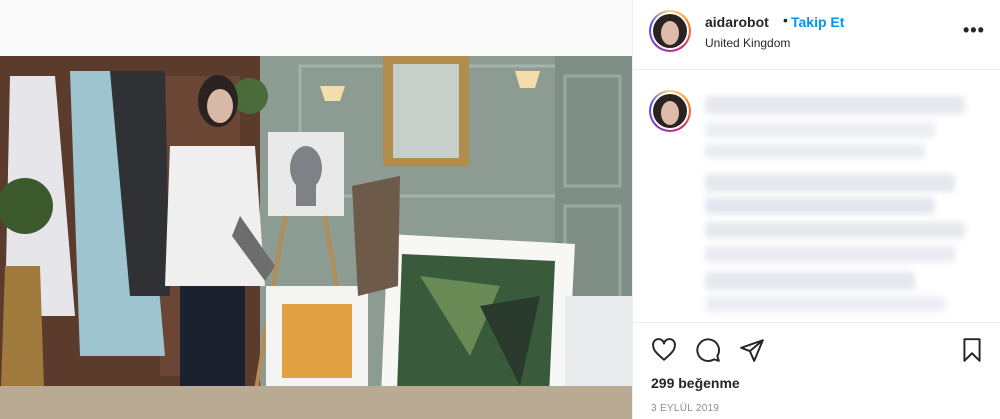 The width and height of the screenshot is (1000, 419). Describe the element at coordinates (737, 22) in the screenshot. I see `username-link: aidarobot` at that location.